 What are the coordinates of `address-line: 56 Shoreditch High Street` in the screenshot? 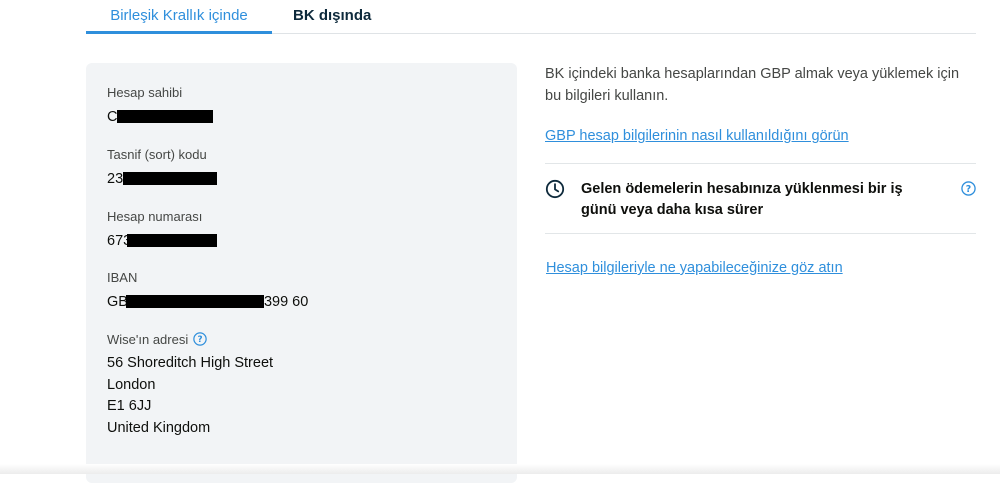 It's located at (190, 363).